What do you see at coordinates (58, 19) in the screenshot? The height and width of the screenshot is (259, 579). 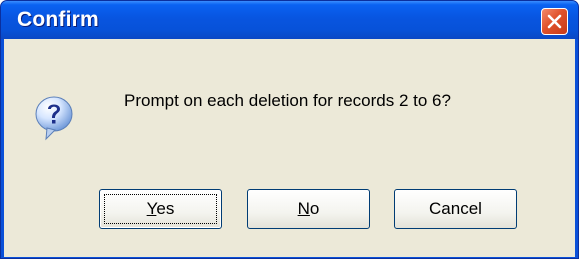 I see `window-title: Confirm` at bounding box center [58, 19].